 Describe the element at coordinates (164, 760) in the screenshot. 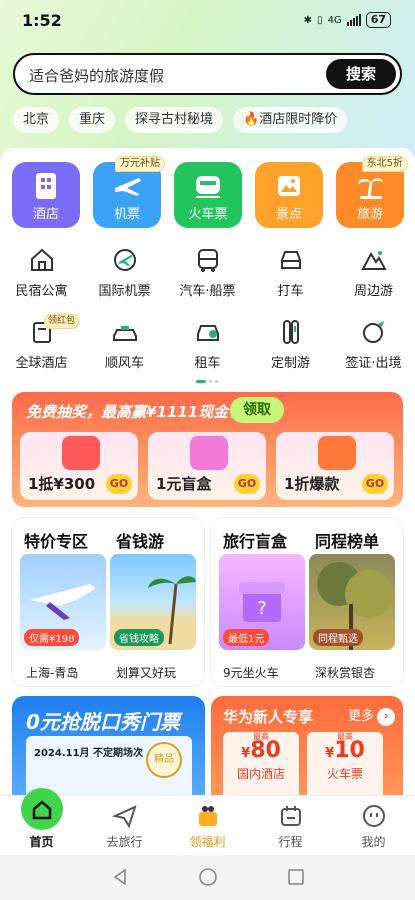

I see `comedy-ticket-stamp: 精品` at that location.